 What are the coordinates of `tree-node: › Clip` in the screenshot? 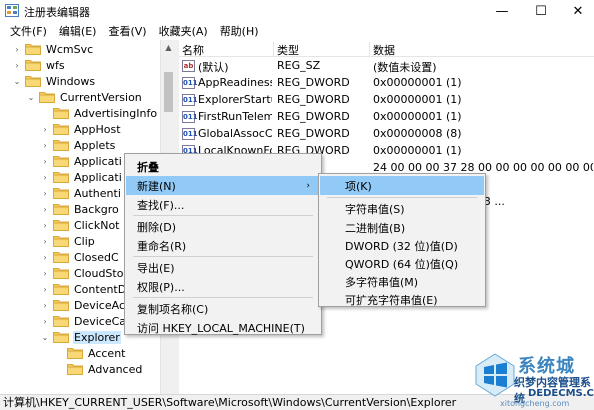 It's located at (68, 241).